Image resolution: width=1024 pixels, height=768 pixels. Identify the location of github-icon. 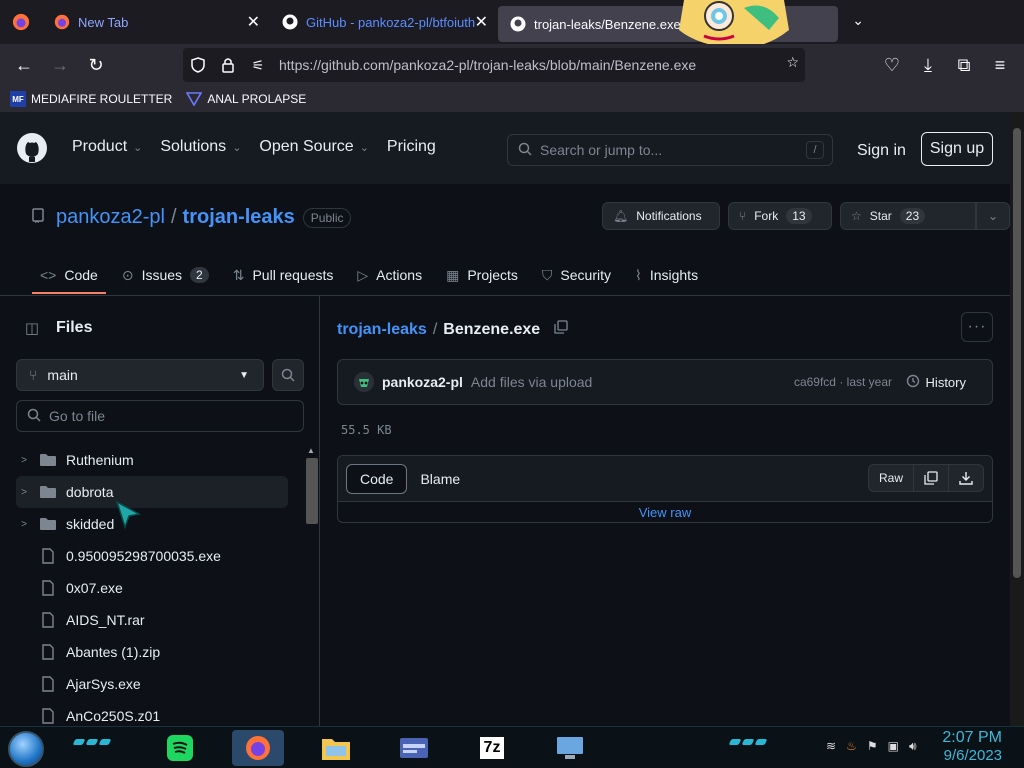
(290, 22).